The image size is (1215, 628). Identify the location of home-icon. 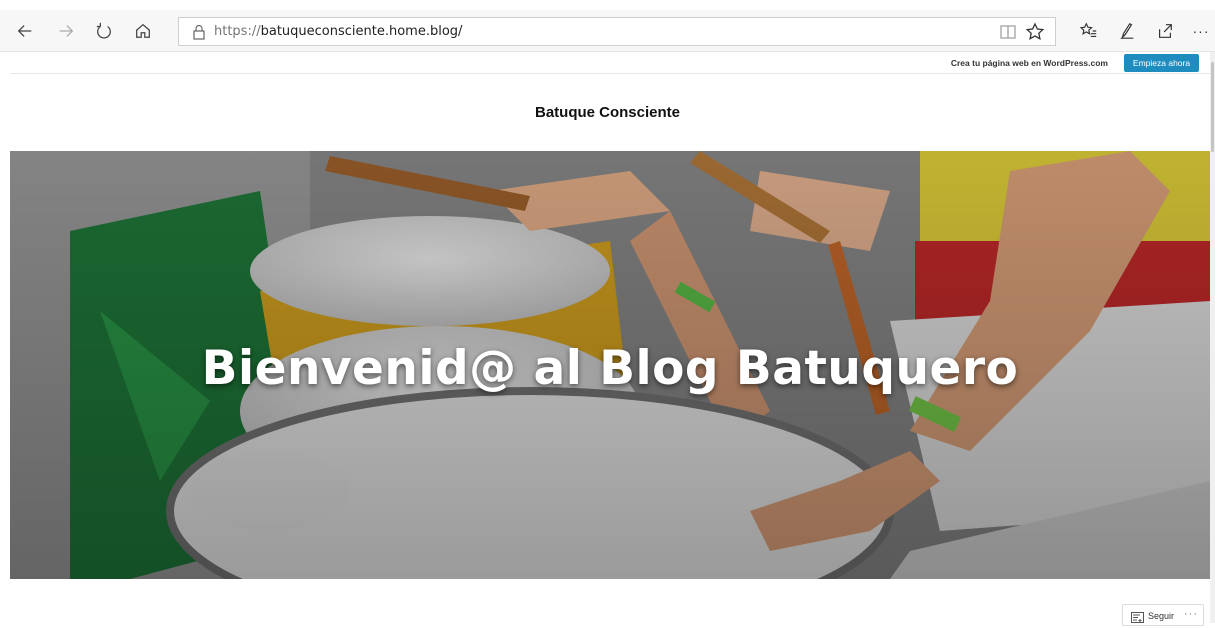
(143, 31).